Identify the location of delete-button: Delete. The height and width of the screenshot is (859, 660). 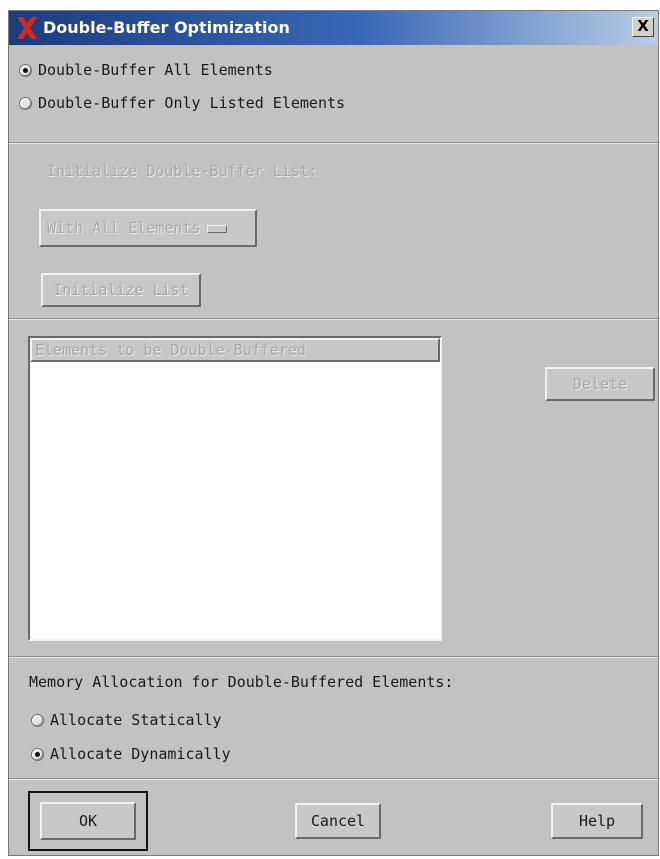
(600, 384).